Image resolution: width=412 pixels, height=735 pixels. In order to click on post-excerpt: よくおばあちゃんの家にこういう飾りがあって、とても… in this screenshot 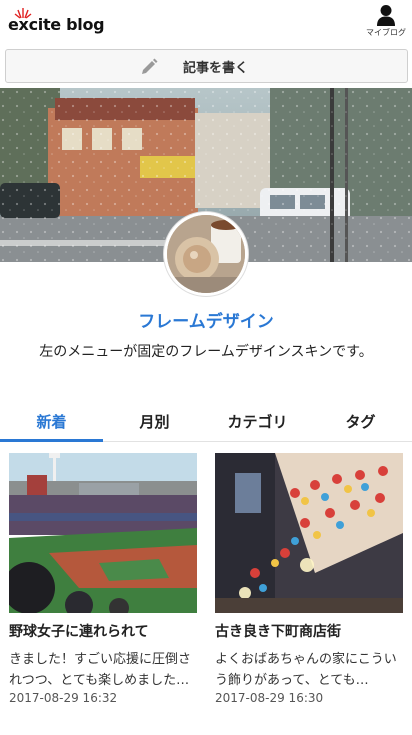, I will do `click(306, 670)`.